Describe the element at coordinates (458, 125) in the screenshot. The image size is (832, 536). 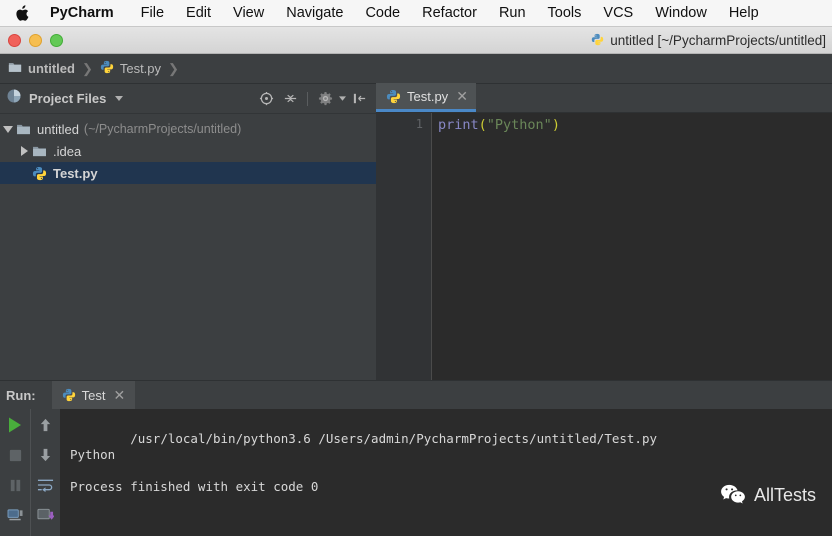
I see `code-token-print: print` at that location.